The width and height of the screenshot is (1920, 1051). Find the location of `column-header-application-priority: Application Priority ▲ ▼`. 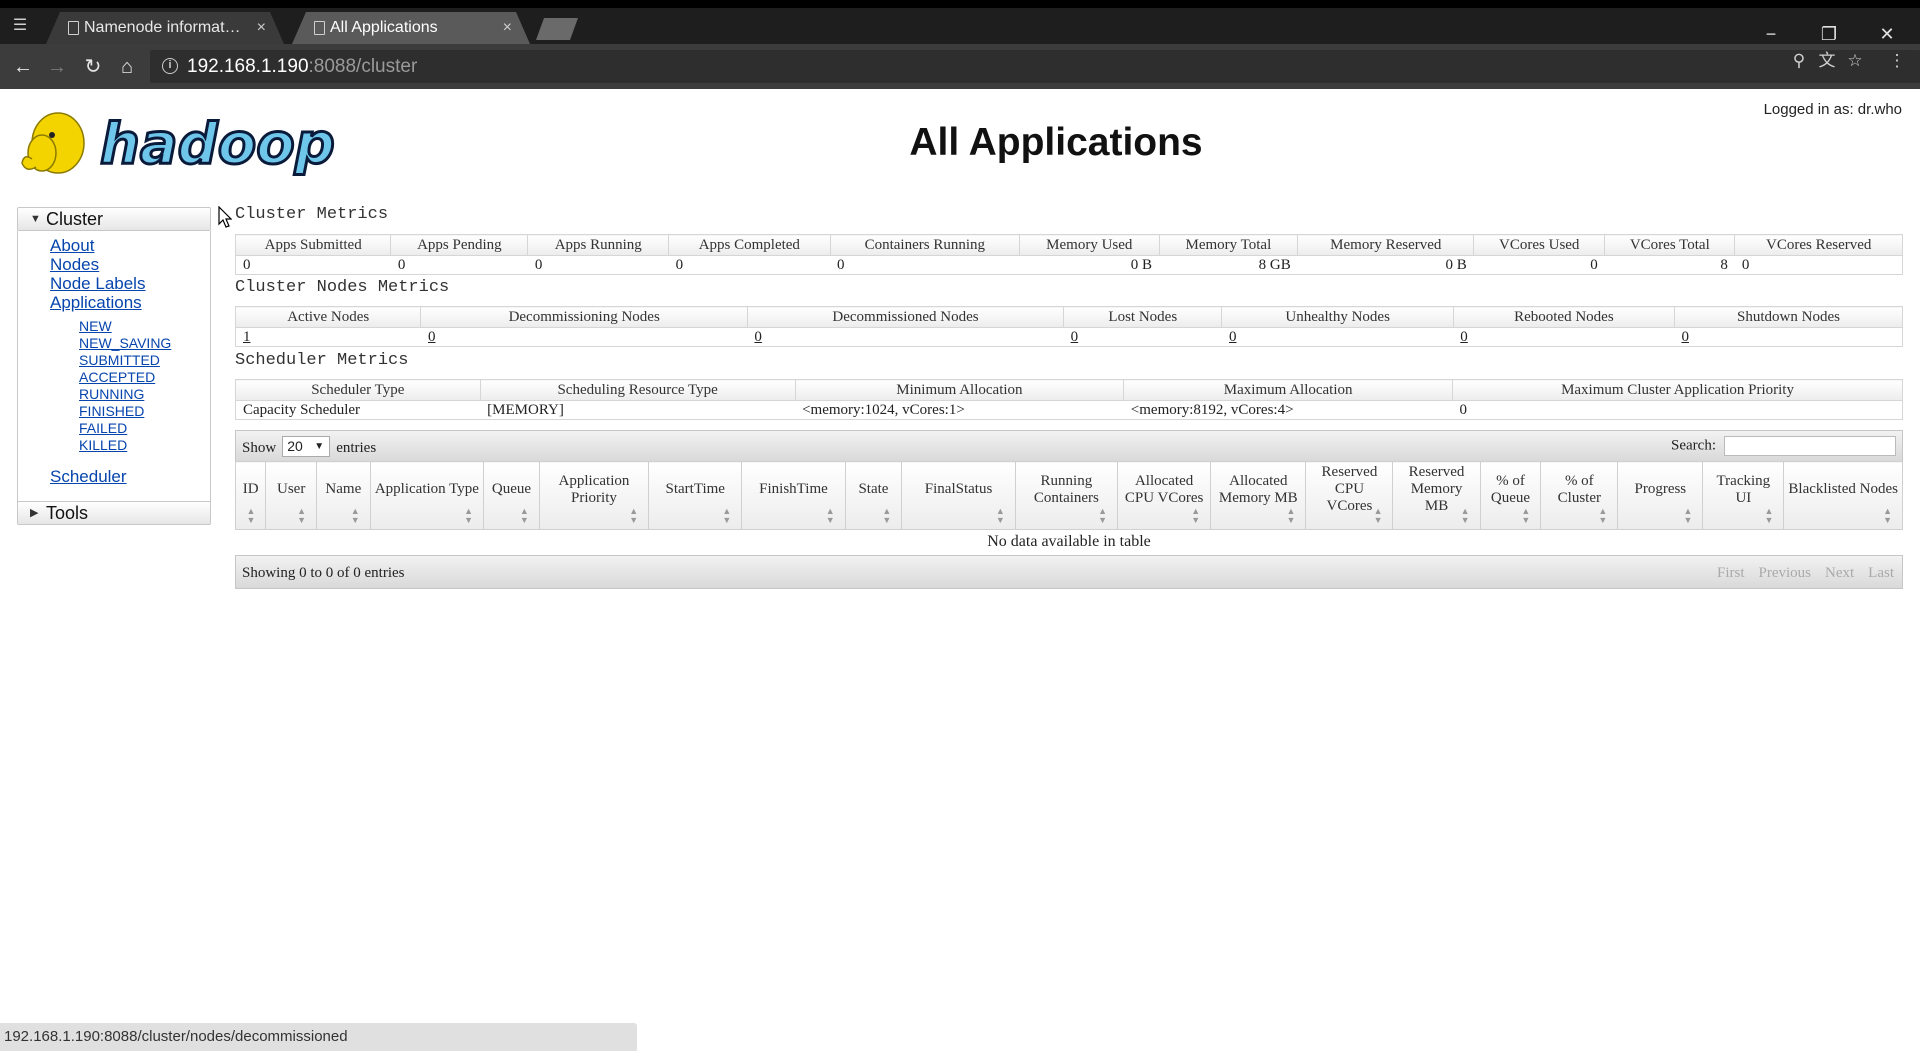

column-header-application-priority: Application Priority ▲ ▼ is located at coordinates (594, 495).